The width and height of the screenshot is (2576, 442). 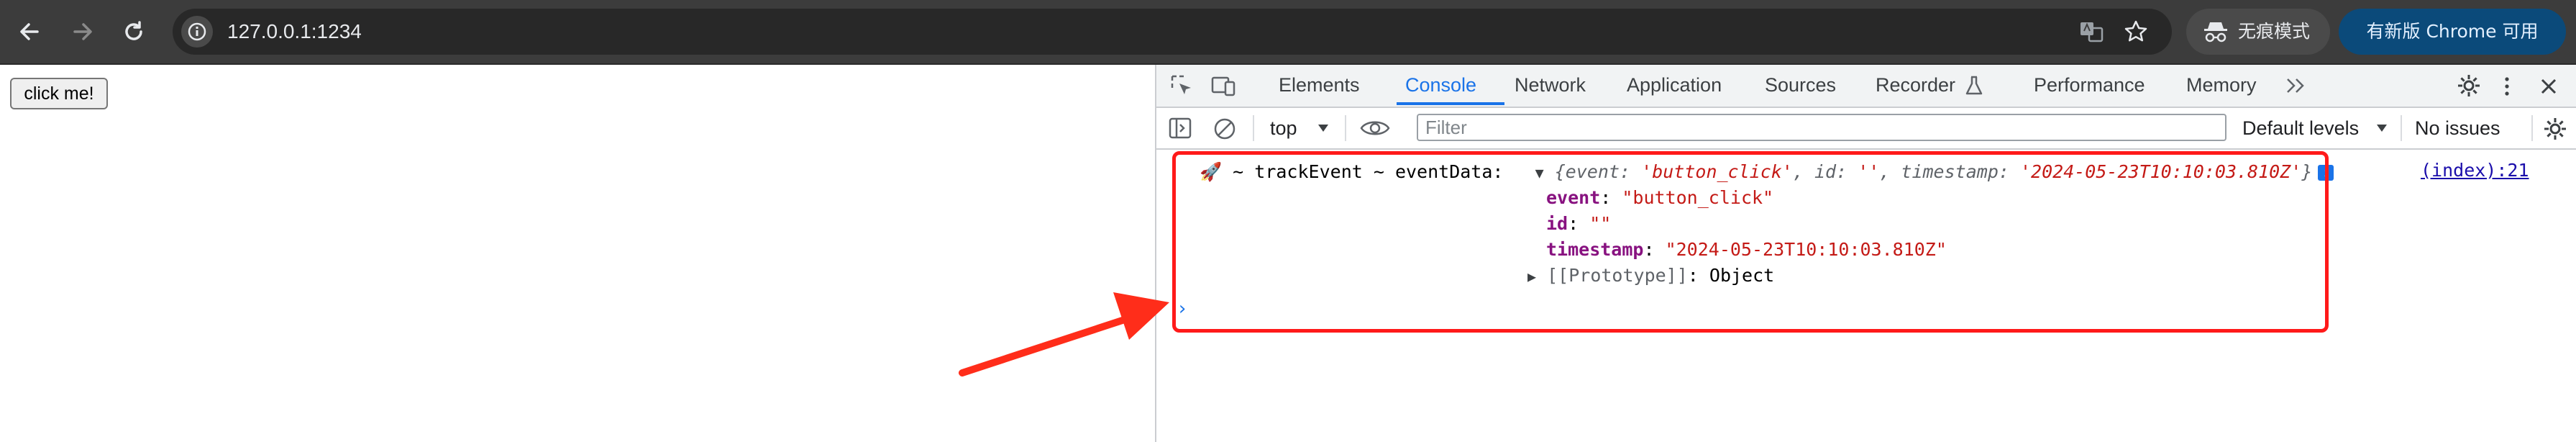 What do you see at coordinates (1915, 86) in the screenshot?
I see `tab-recorder: Recorder` at bounding box center [1915, 86].